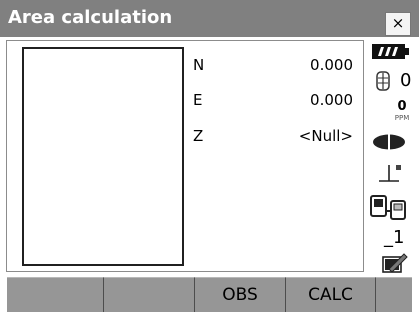 Image resolution: width=419 pixels, height=312 pixels. What do you see at coordinates (331, 294) in the screenshot?
I see `calc-softkey: CALC` at bounding box center [331, 294].